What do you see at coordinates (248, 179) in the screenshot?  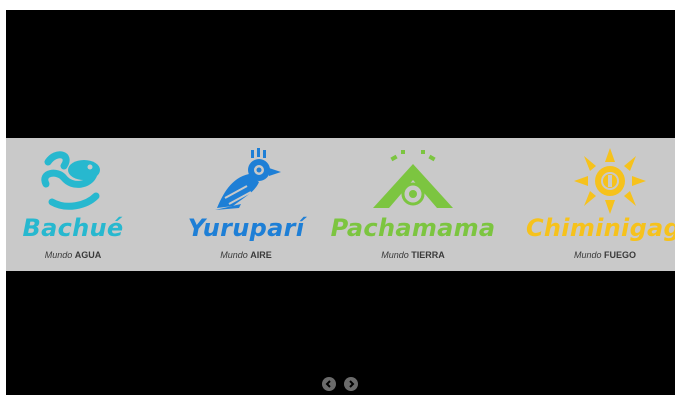 I see `bird-icon` at bounding box center [248, 179].